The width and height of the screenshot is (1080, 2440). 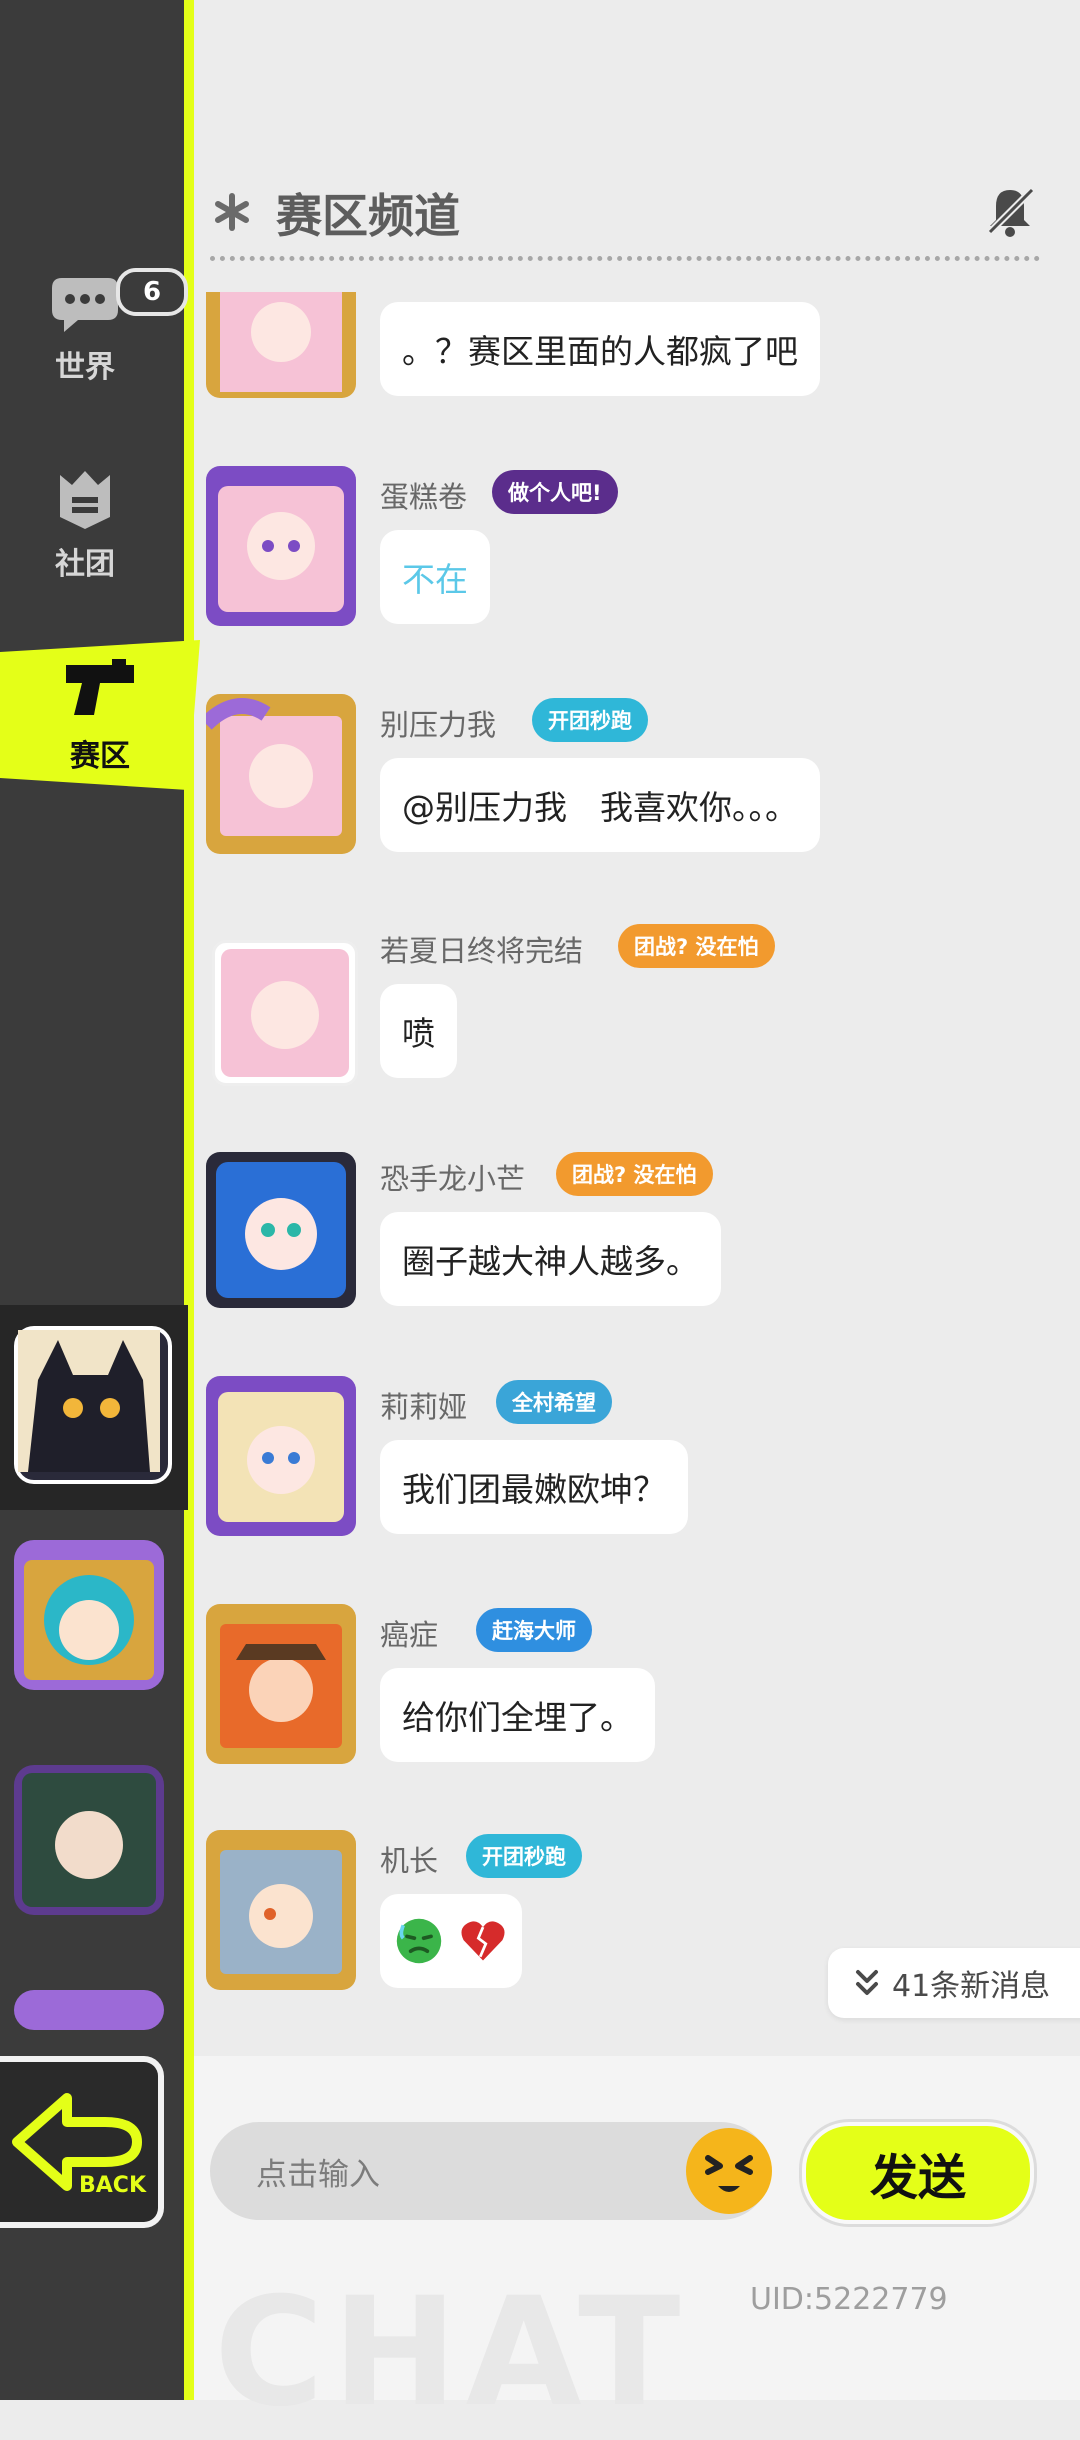 What do you see at coordinates (482, 951) in the screenshot?
I see `username: 若夏日终将完结` at bounding box center [482, 951].